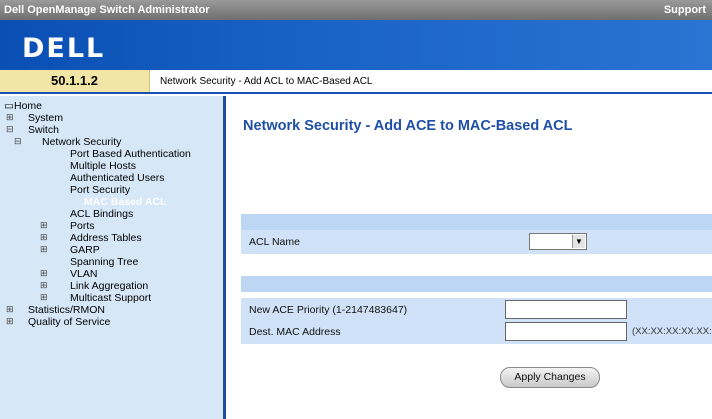 The image size is (712, 419). I want to click on tree-item-acl-bindings: ACL Bindings, so click(101, 214).